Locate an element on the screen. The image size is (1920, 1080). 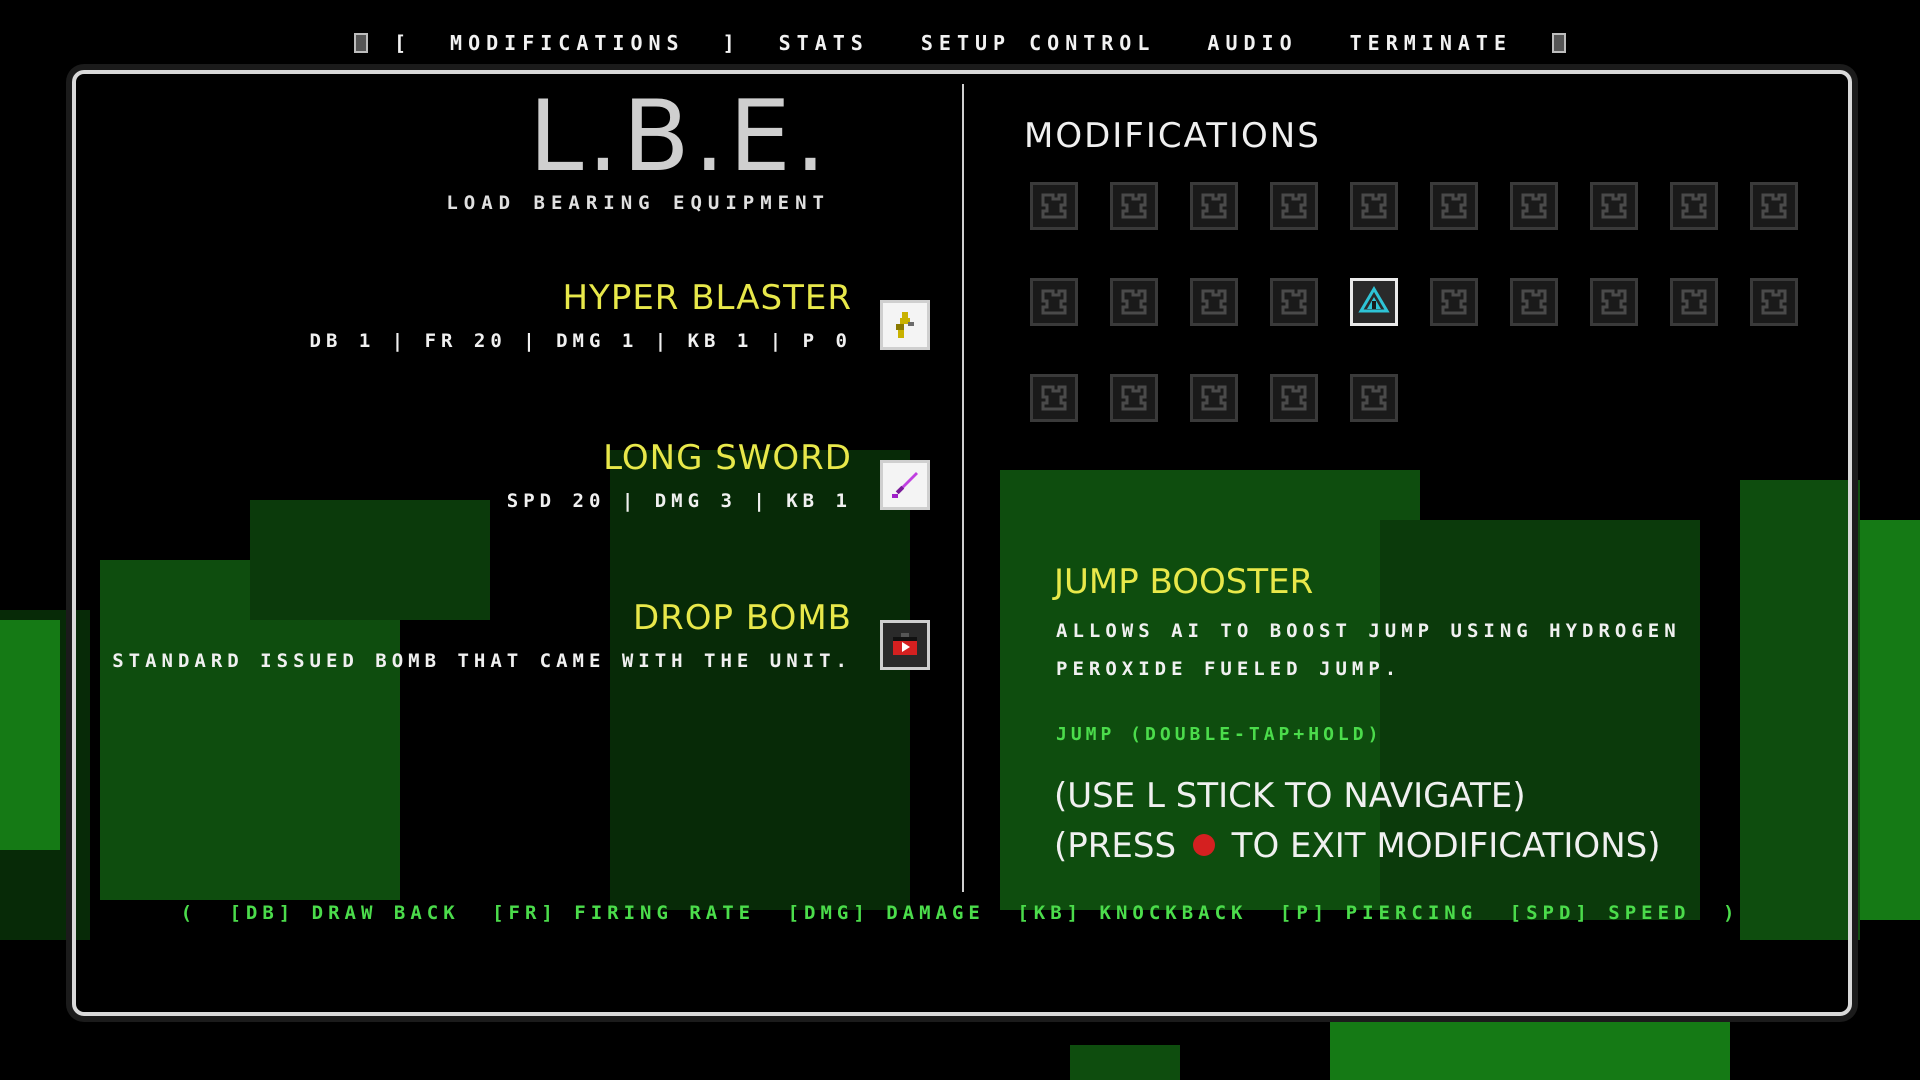
weapon-stats-long-sword: SPD 20 | DMG 3 | KB 1 is located at coordinates (679, 501).